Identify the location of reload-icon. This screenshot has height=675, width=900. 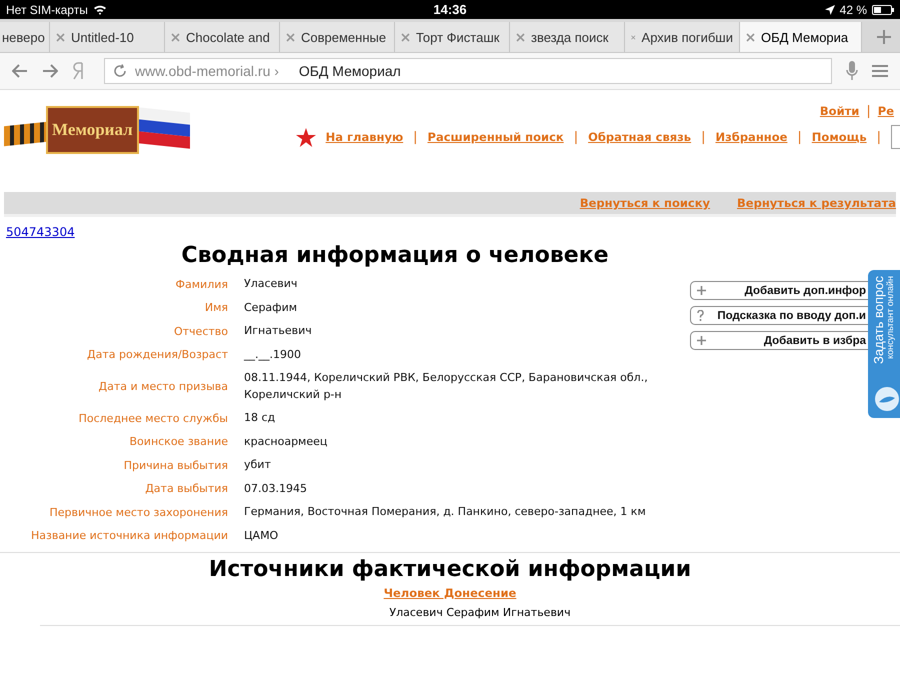
(120, 71).